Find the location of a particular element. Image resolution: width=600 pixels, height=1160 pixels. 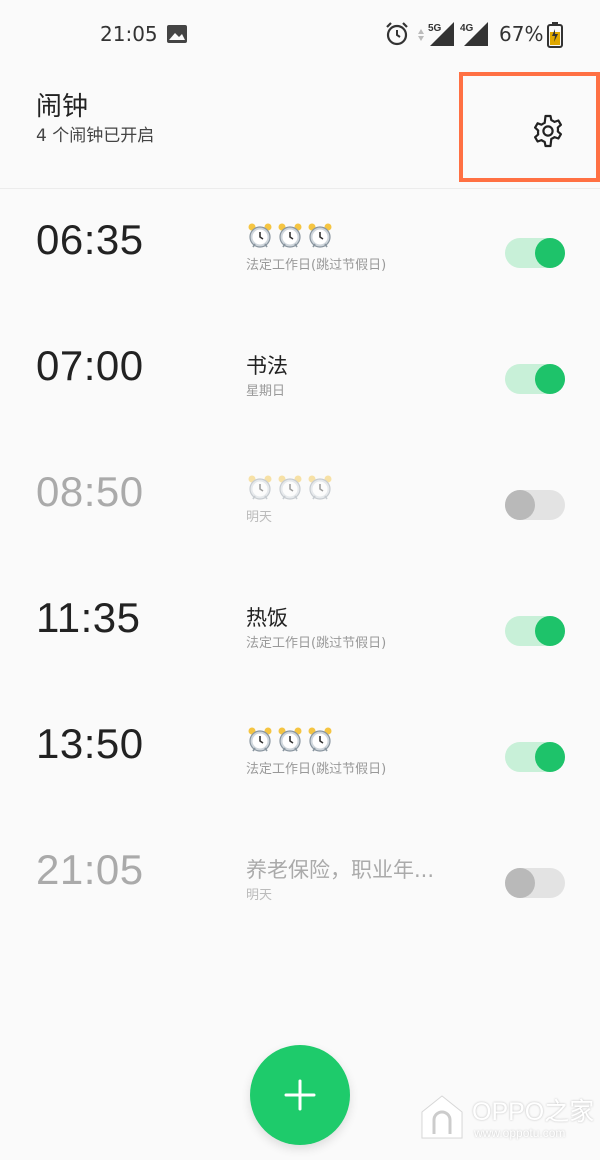

gear-icon is located at coordinates (548, 131).